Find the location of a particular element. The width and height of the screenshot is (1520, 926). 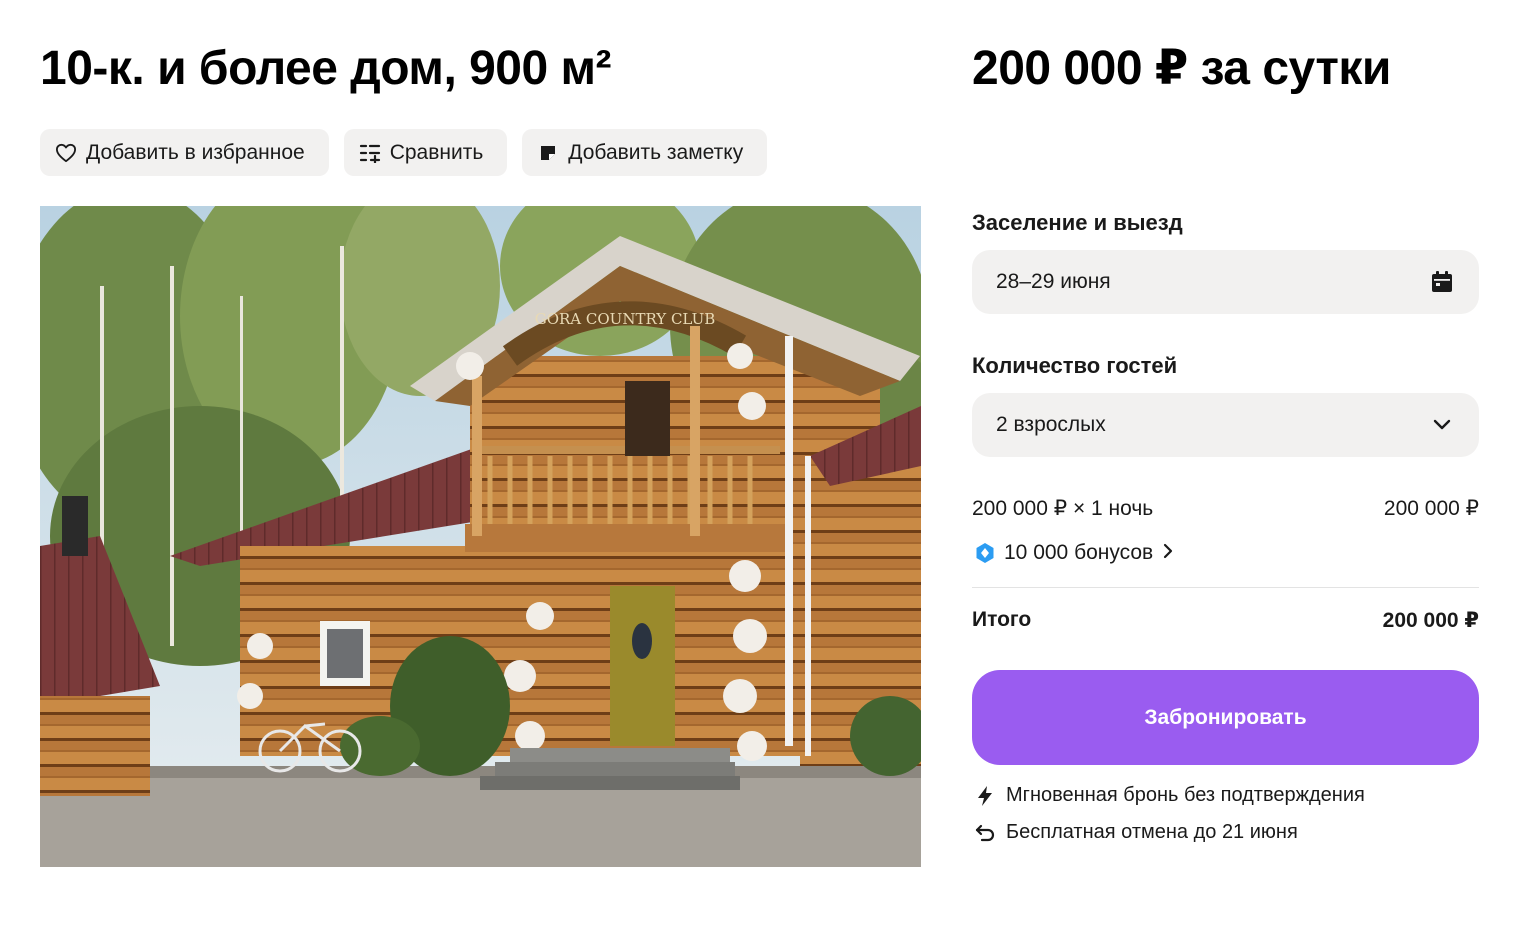

guests-select: 2 взрослых is located at coordinates (1225, 425).